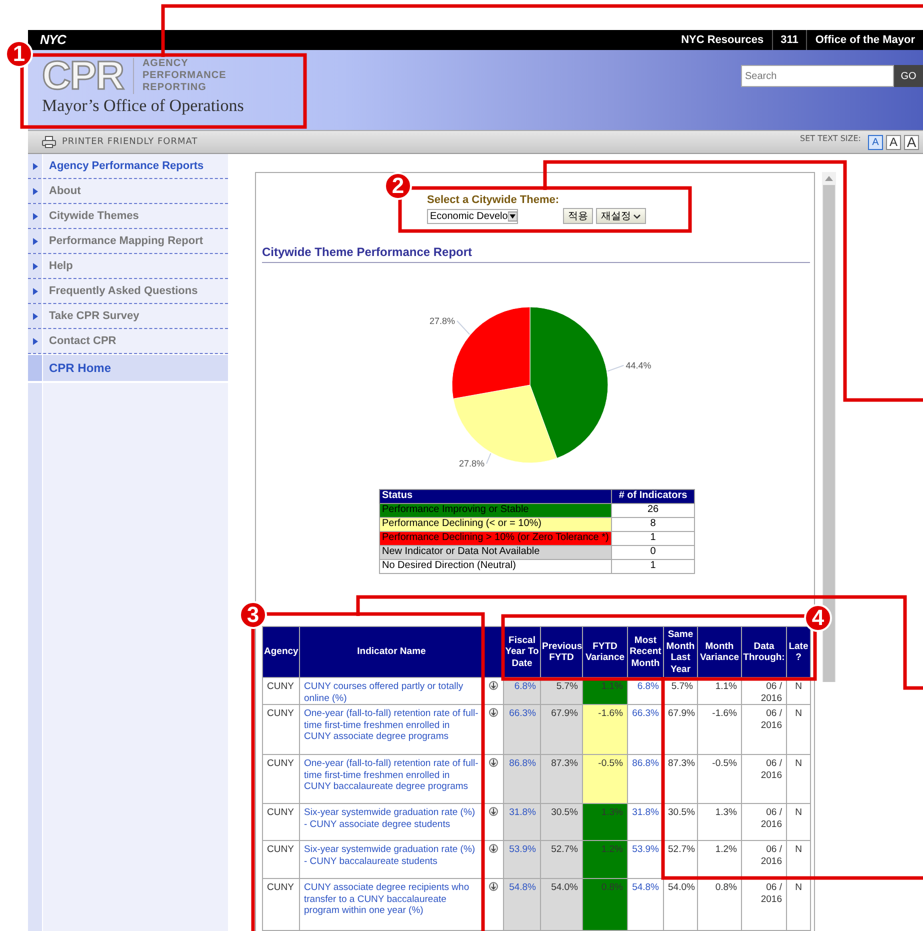 This screenshot has width=923, height=931. What do you see at coordinates (143, 106) in the screenshot?
I see `site-subtitle: Mayor’s Office of Operations` at bounding box center [143, 106].